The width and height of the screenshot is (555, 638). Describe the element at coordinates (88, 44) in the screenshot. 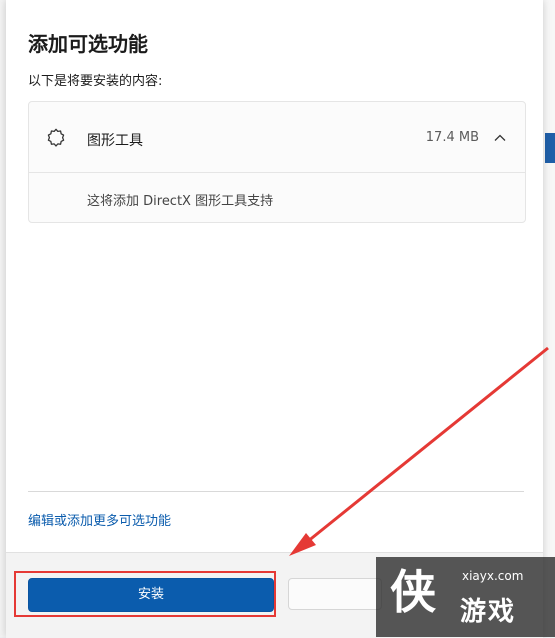

I see `dialog-title: 添加可选功能` at that location.